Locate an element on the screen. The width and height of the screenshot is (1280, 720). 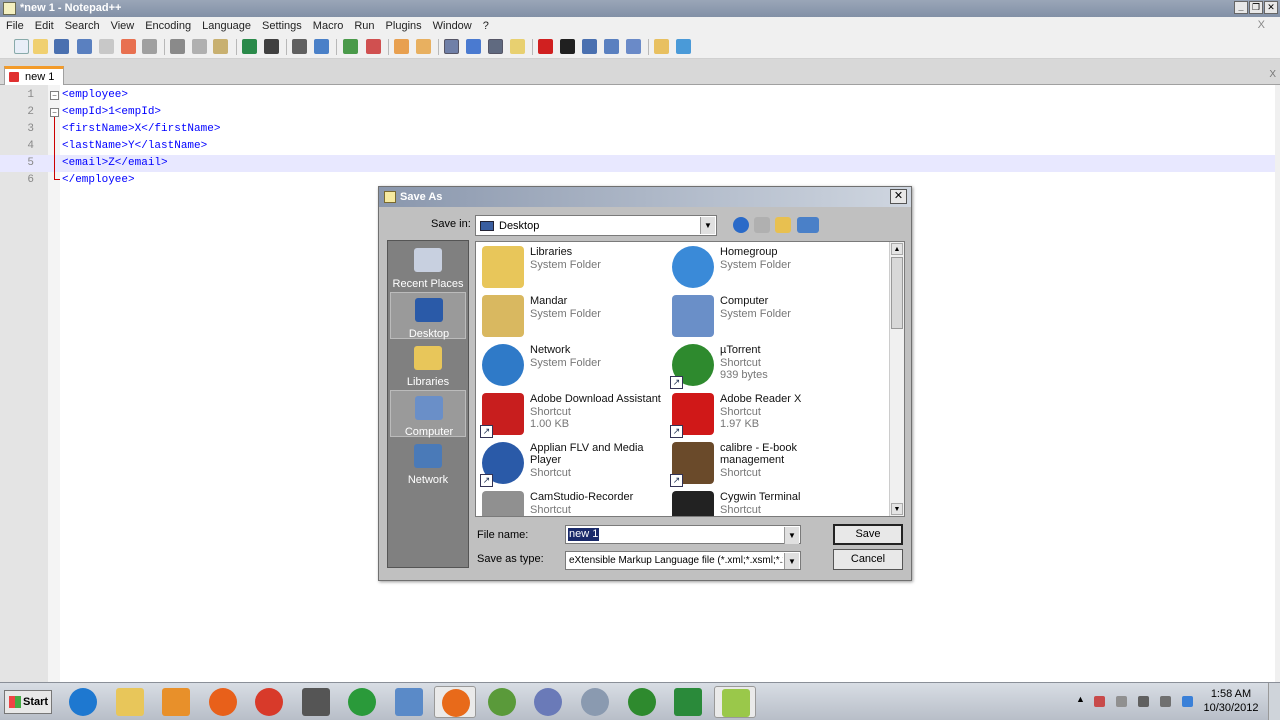
sync-horizontal-icon is located at coordinates (423, 46).